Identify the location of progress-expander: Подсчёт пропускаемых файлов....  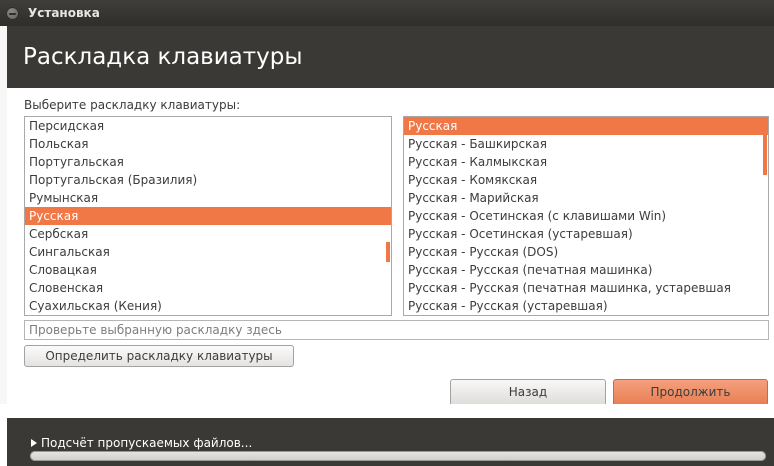
(141, 443).